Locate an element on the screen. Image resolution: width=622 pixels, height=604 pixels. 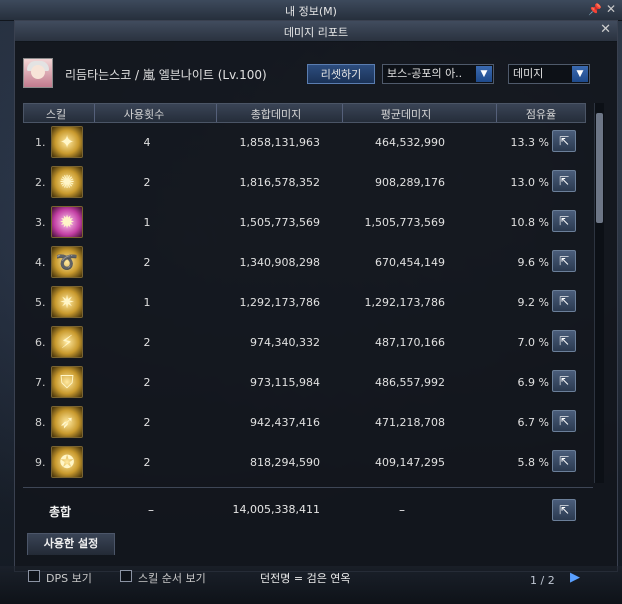
tab-used-settings: 사용한 설정 is located at coordinates (71, 544).